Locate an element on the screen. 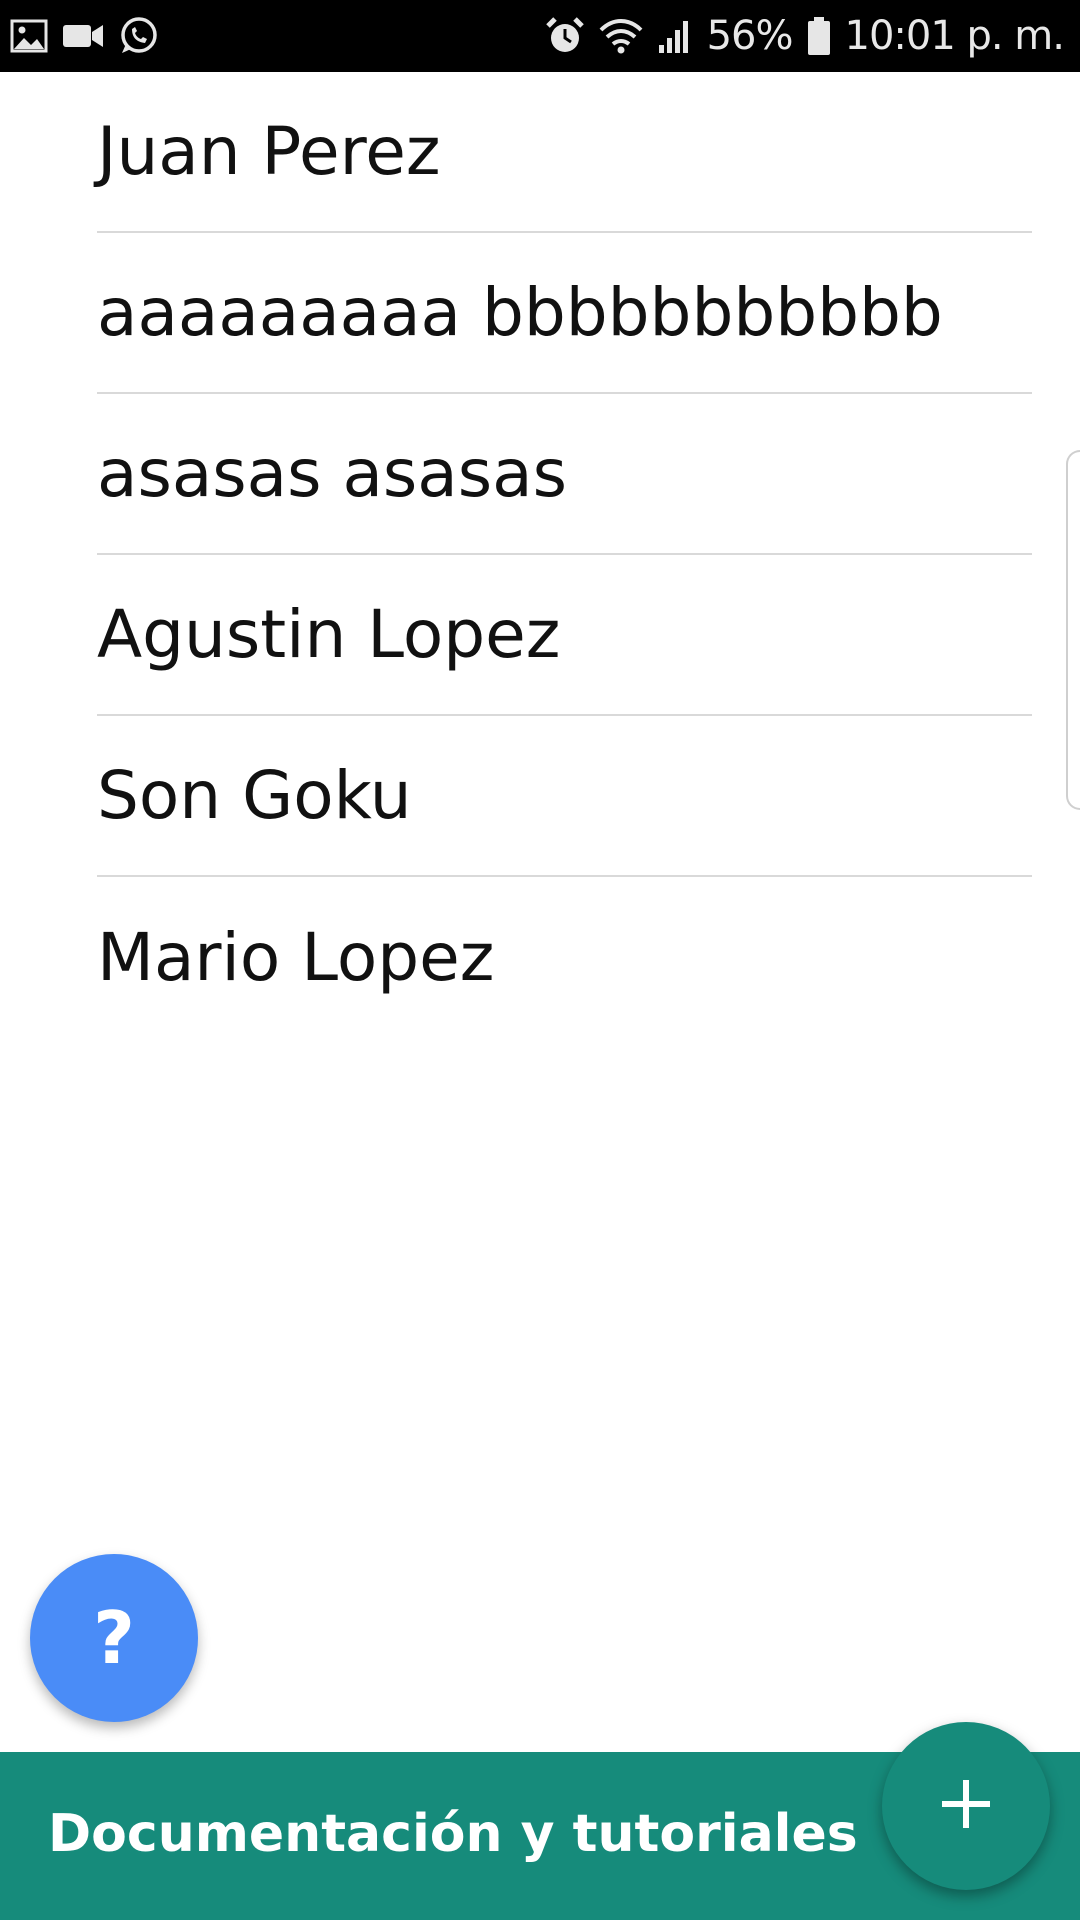 The width and height of the screenshot is (1080, 1920). list-item: asasas asasas is located at coordinates (564, 474).